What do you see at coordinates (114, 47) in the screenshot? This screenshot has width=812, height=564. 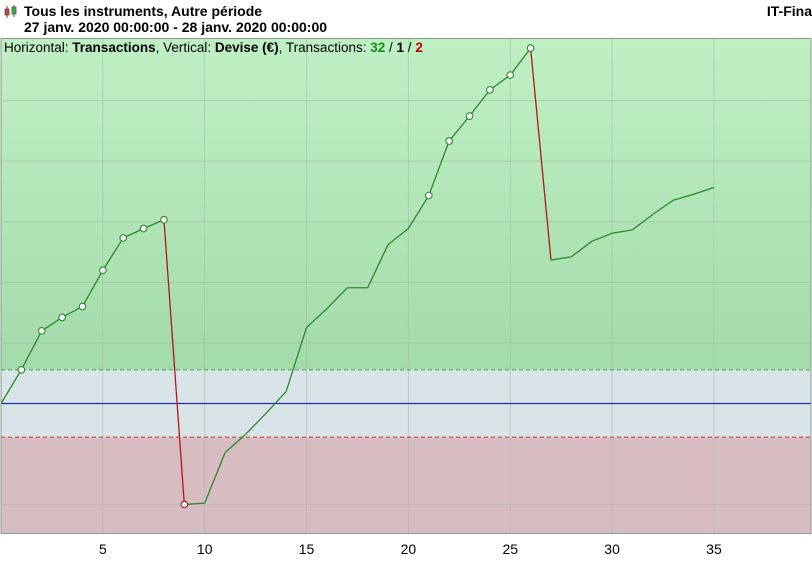 I see `horizontal-value: Transactions` at bounding box center [114, 47].